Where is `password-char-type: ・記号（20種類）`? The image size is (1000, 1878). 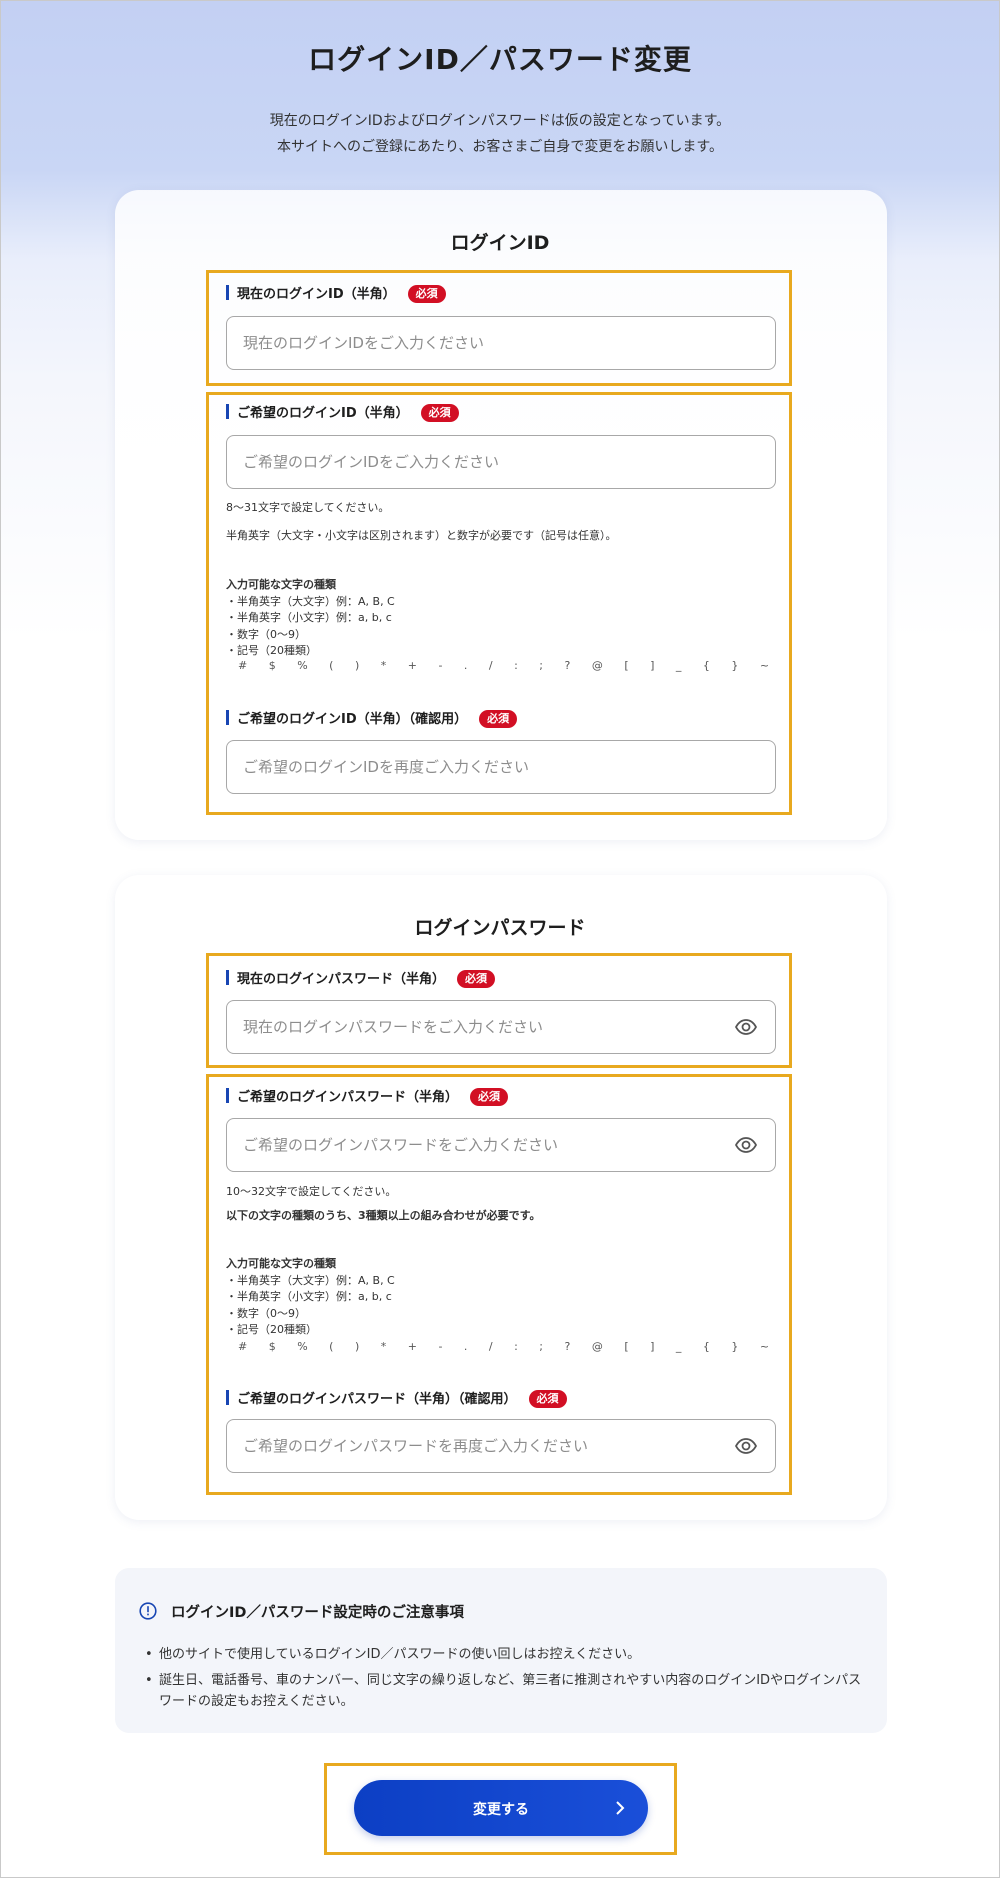
password-char-type: ・記号（20種類） is located at coordinates (271, 1329).